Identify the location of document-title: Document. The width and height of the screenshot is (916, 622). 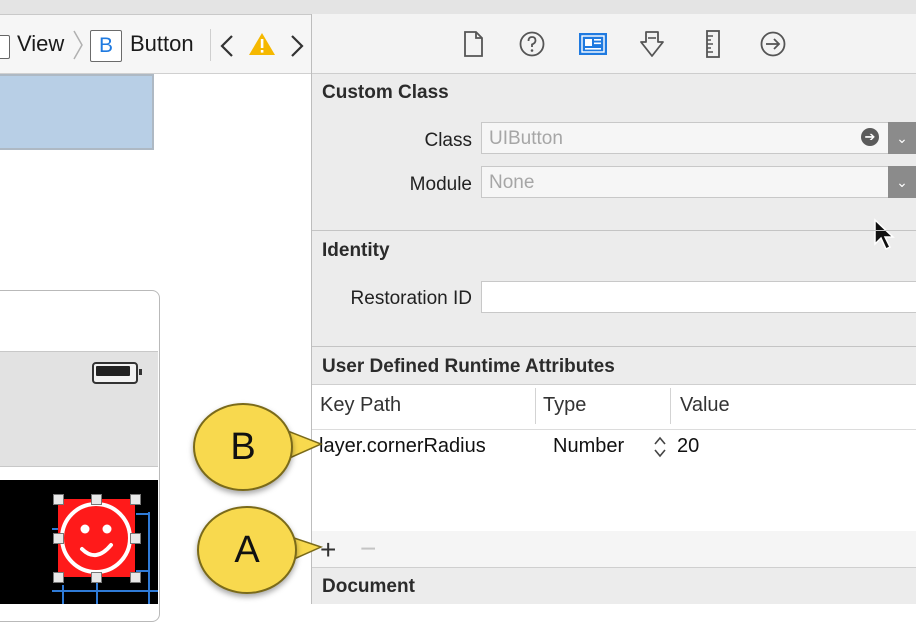
(368, 586).